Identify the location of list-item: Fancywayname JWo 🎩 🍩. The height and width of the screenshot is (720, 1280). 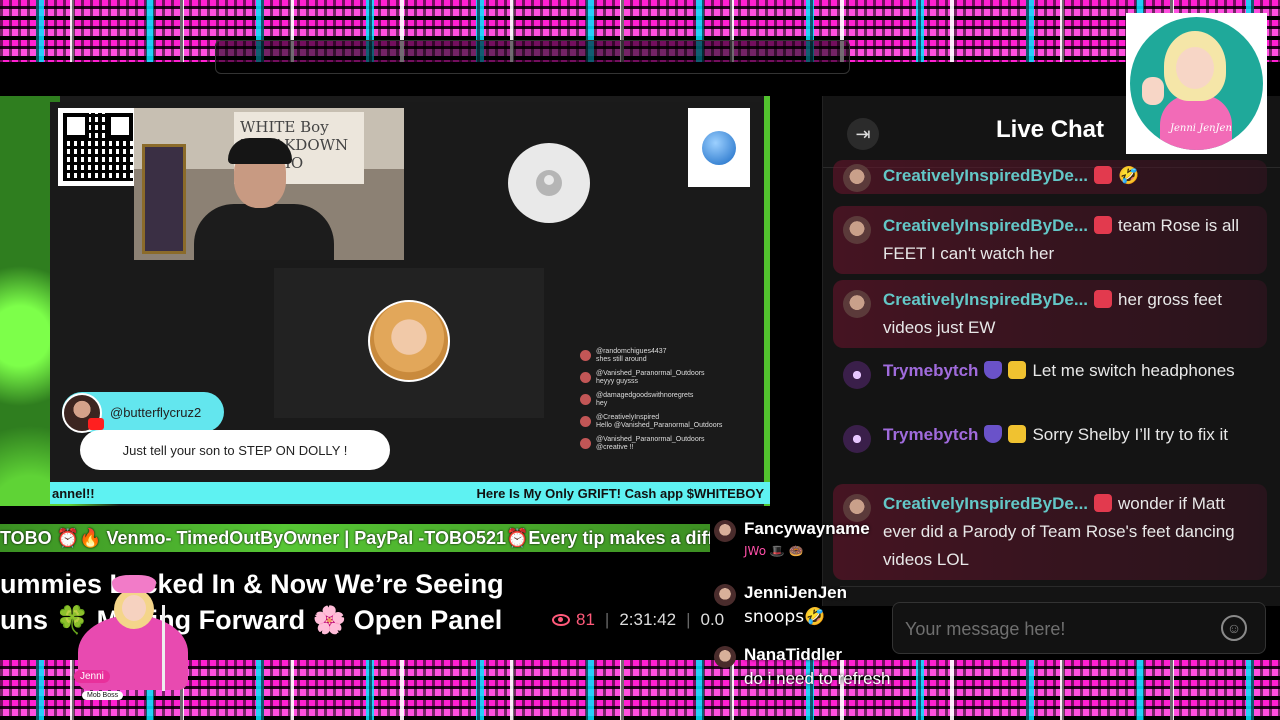
(844, 543).